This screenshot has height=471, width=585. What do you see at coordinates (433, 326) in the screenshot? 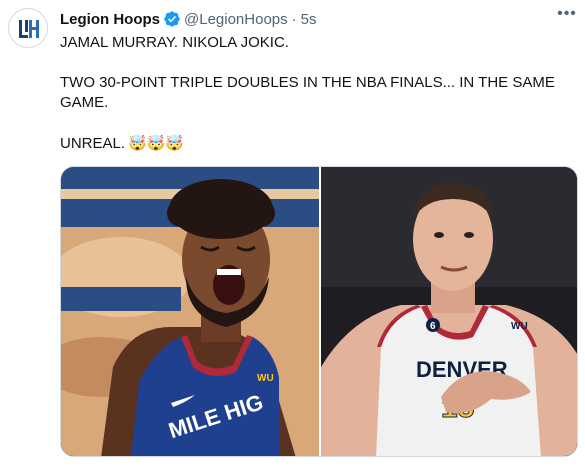
I see `finals-patch: 6` at bounding box center [433, 326].